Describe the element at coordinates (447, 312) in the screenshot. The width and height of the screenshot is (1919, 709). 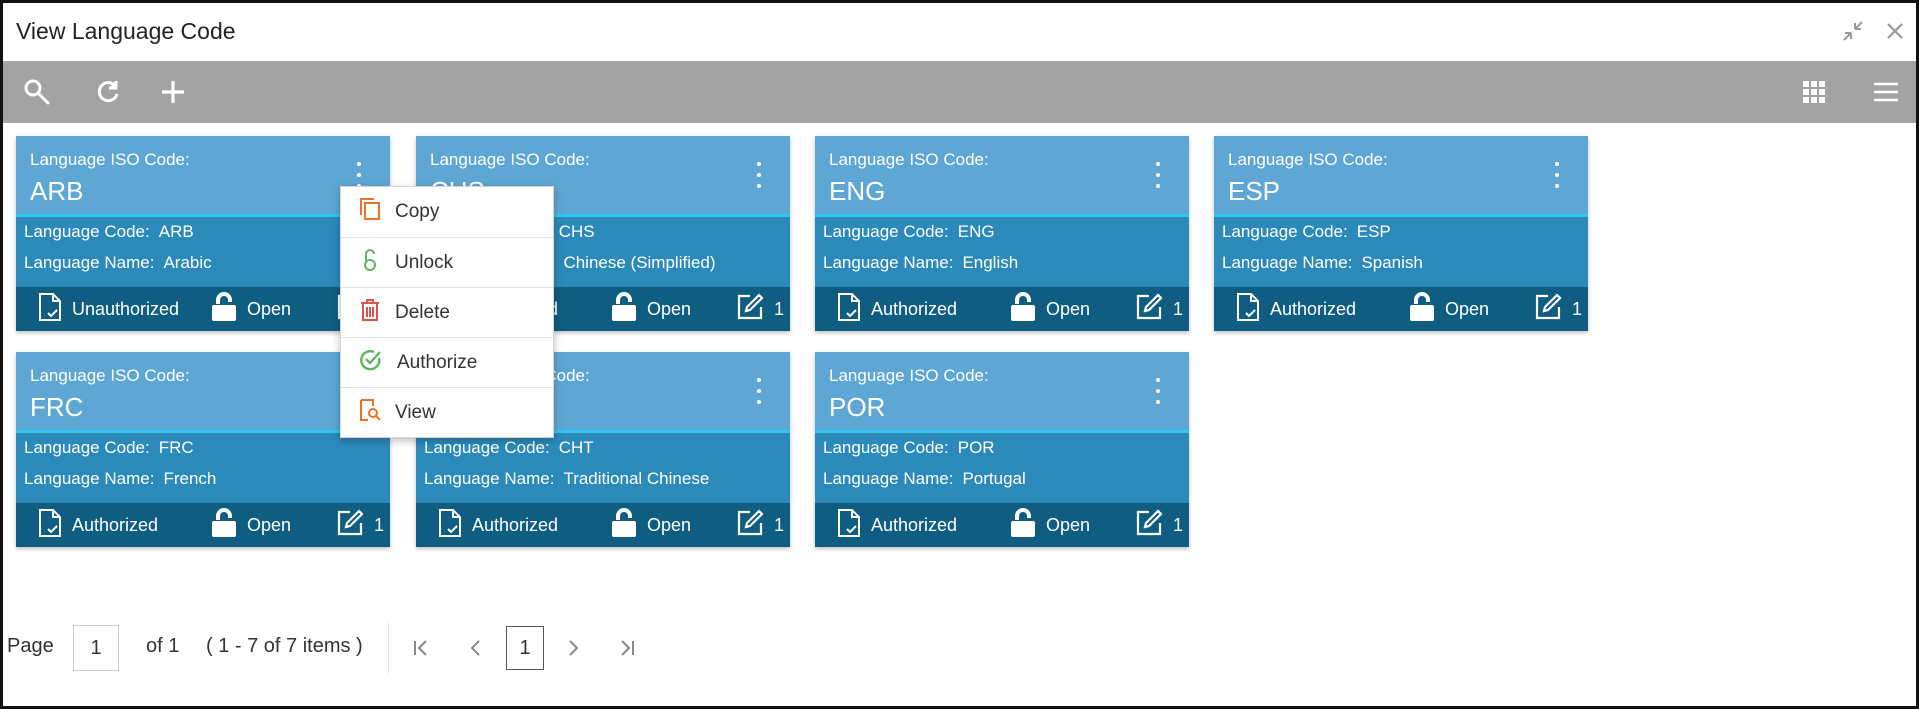
I see `menu-item-delete: Delete` at that location.